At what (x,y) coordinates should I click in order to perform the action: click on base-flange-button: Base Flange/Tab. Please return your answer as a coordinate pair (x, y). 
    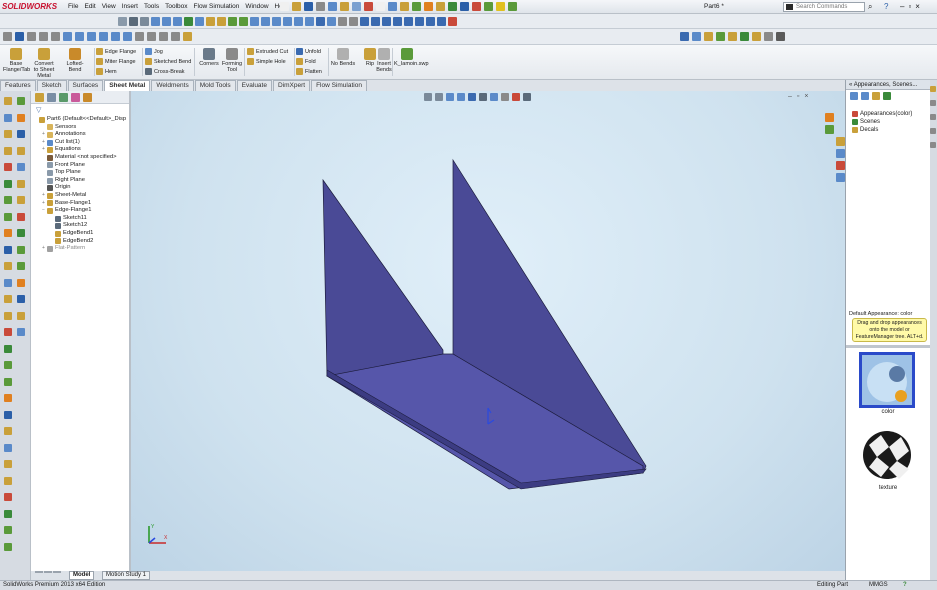
    Looking at the image, I should click on (16, 60).